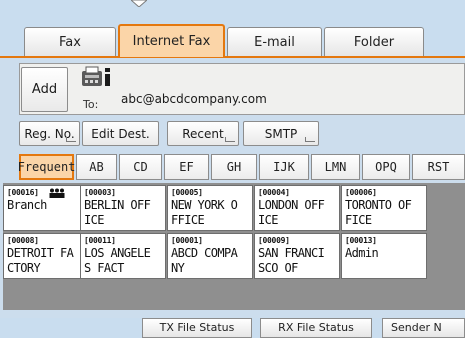  I want to click on entry-number: [00008], so click(23, 240).